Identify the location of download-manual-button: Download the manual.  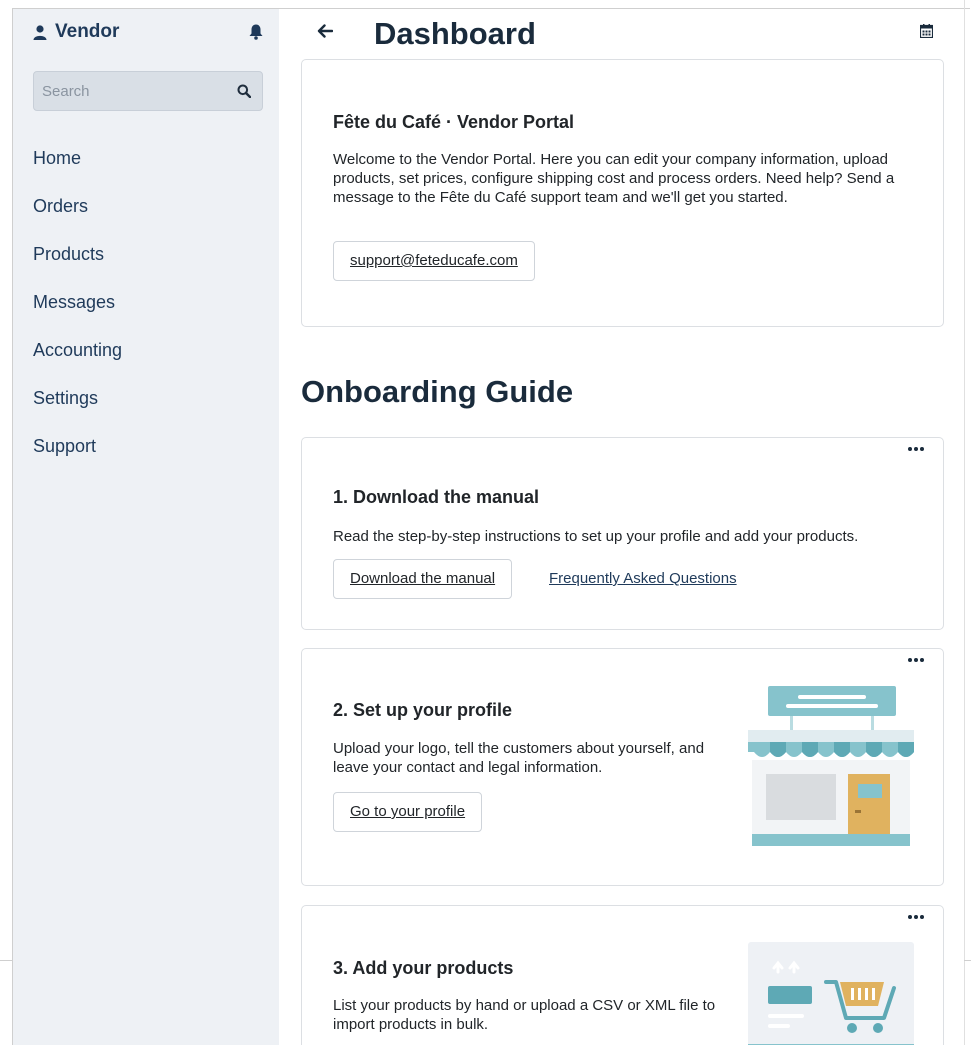
(423, 579).